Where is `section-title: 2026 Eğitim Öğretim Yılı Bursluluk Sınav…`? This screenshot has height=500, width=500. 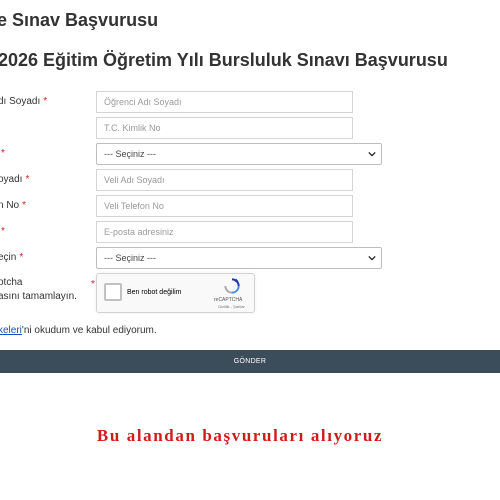 section-title: 2026 Eğitim Öğretim Yılı Bursluluk Sınav… is located at coordinates (224, 60).